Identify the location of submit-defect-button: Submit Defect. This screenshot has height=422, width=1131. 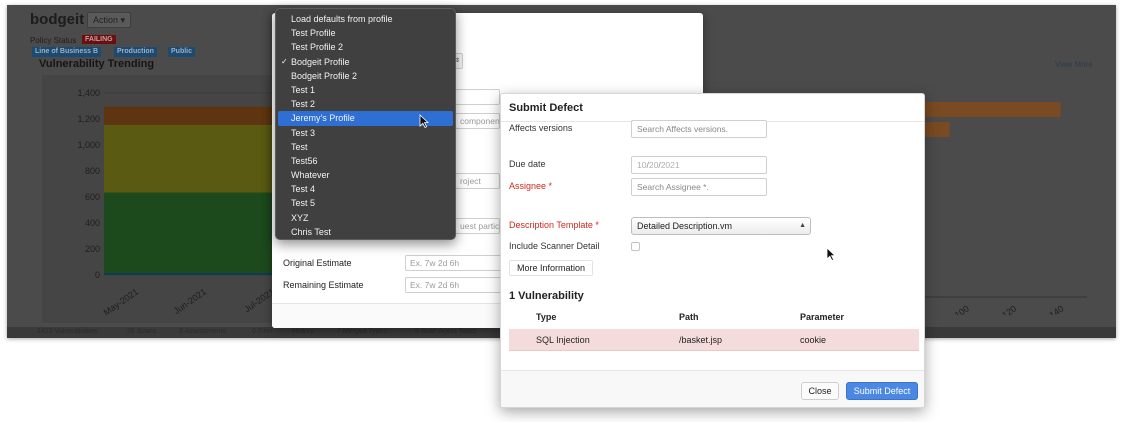
(882, 391).